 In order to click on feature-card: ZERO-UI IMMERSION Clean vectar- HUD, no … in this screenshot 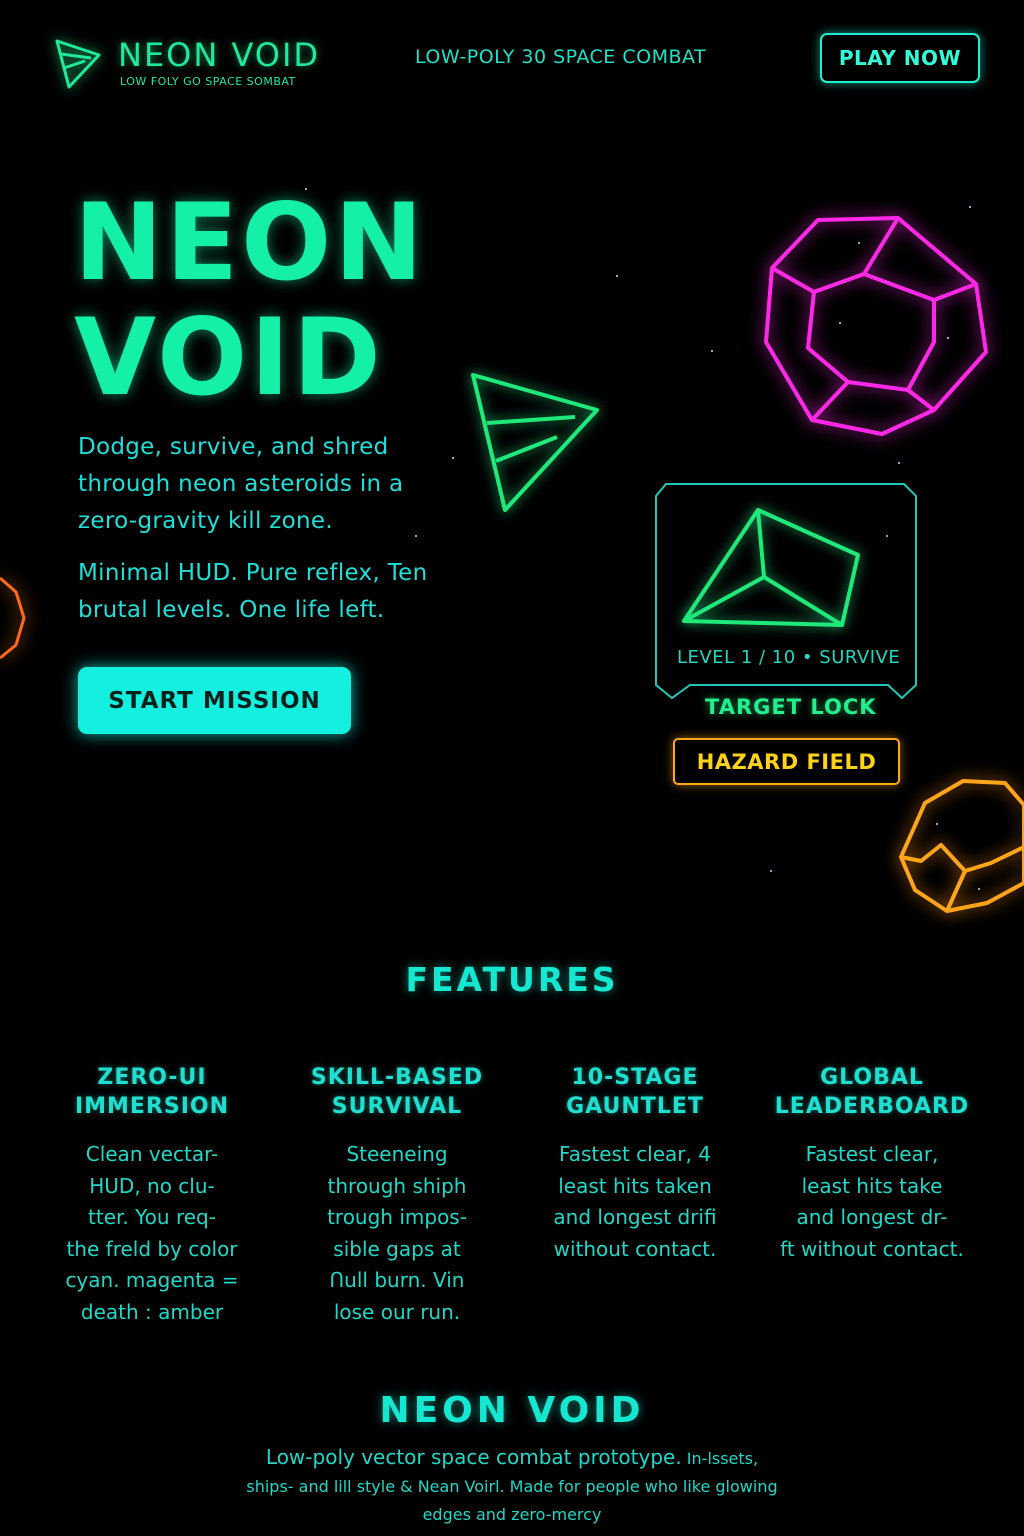, I will do `click(152, 1195)`.